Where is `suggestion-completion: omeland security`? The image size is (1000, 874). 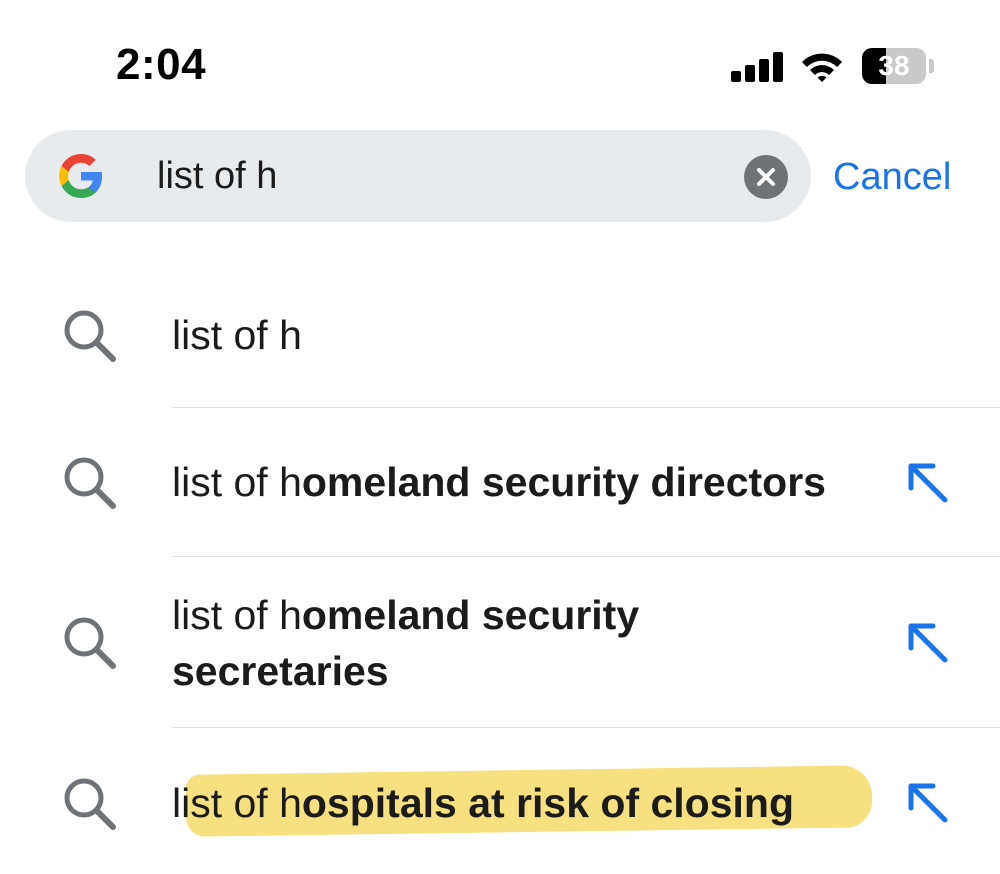
suggestion-completion: omeland security is located at coordinates (470, 615).